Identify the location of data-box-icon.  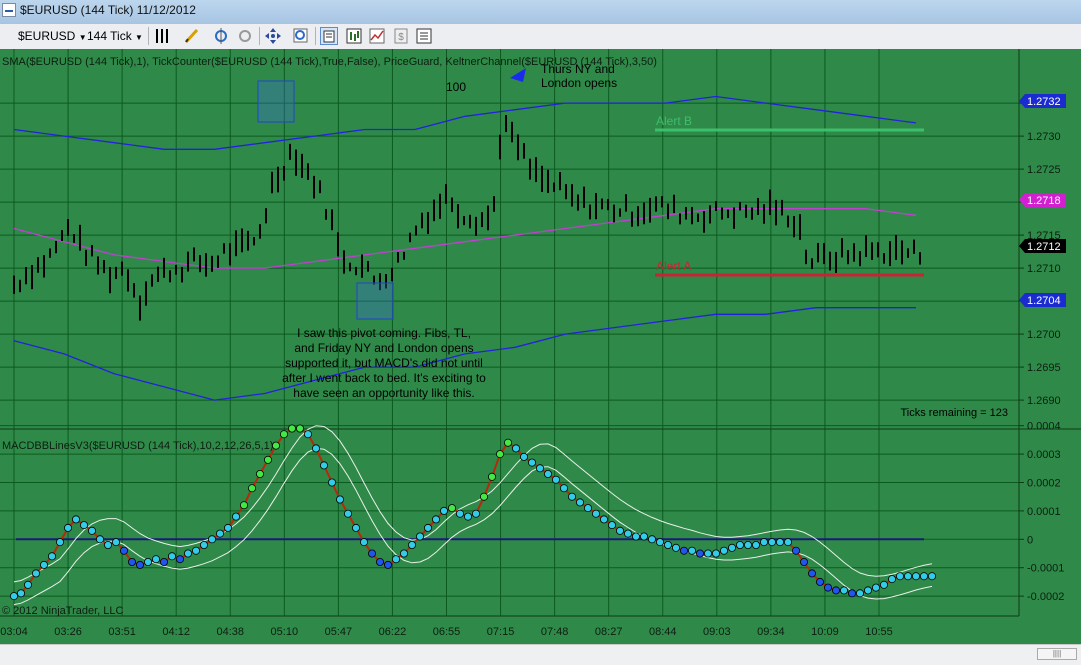
(329, 36).